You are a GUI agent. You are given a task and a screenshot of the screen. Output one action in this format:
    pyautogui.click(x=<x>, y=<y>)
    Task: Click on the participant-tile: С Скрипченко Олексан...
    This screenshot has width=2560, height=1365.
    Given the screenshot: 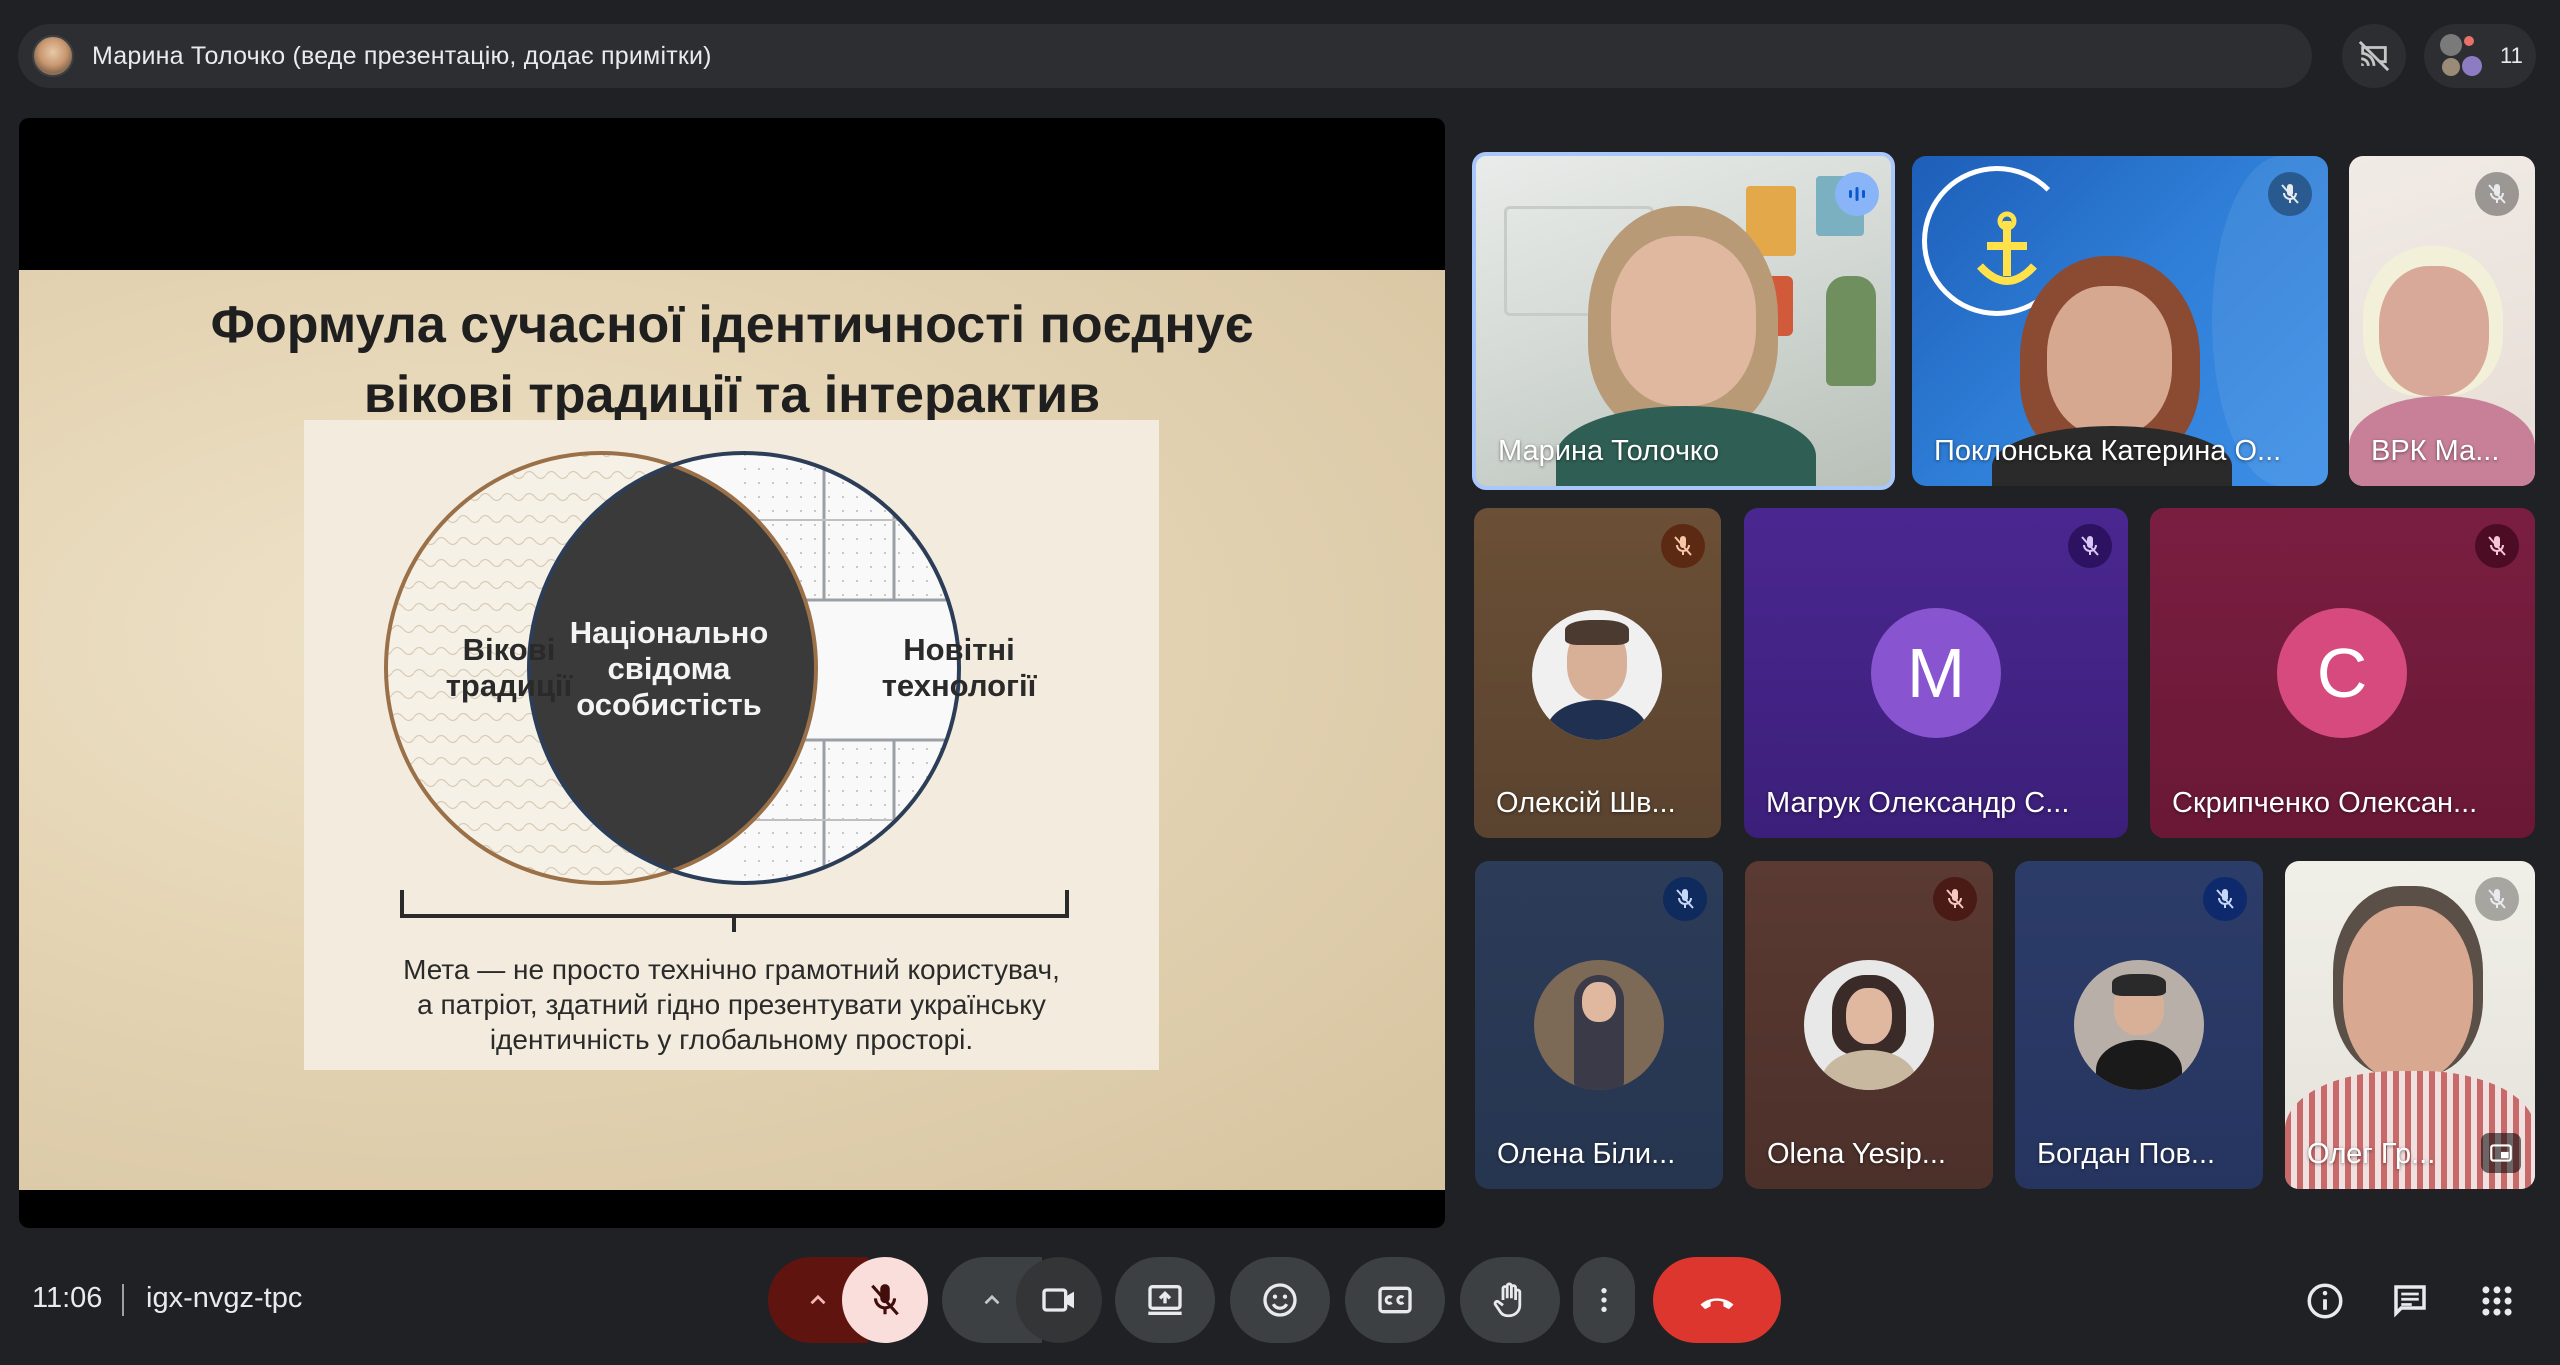 What is the action you would take?
    pyautogui.click(x=2342, y=673)
    